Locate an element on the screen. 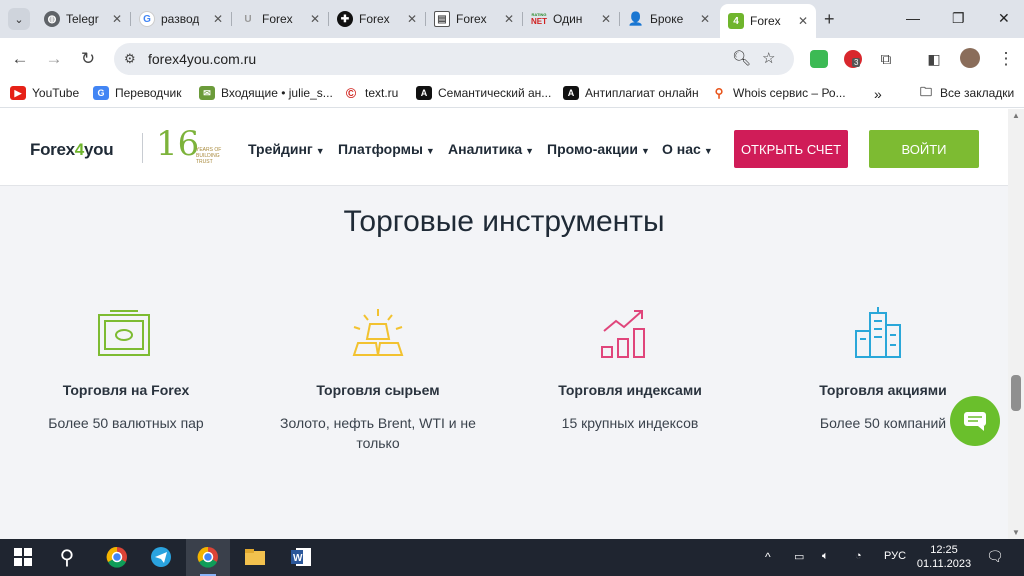 This screenshot has width=1024, height=576. file-explorer-icon is located at coordinates (255, 557).